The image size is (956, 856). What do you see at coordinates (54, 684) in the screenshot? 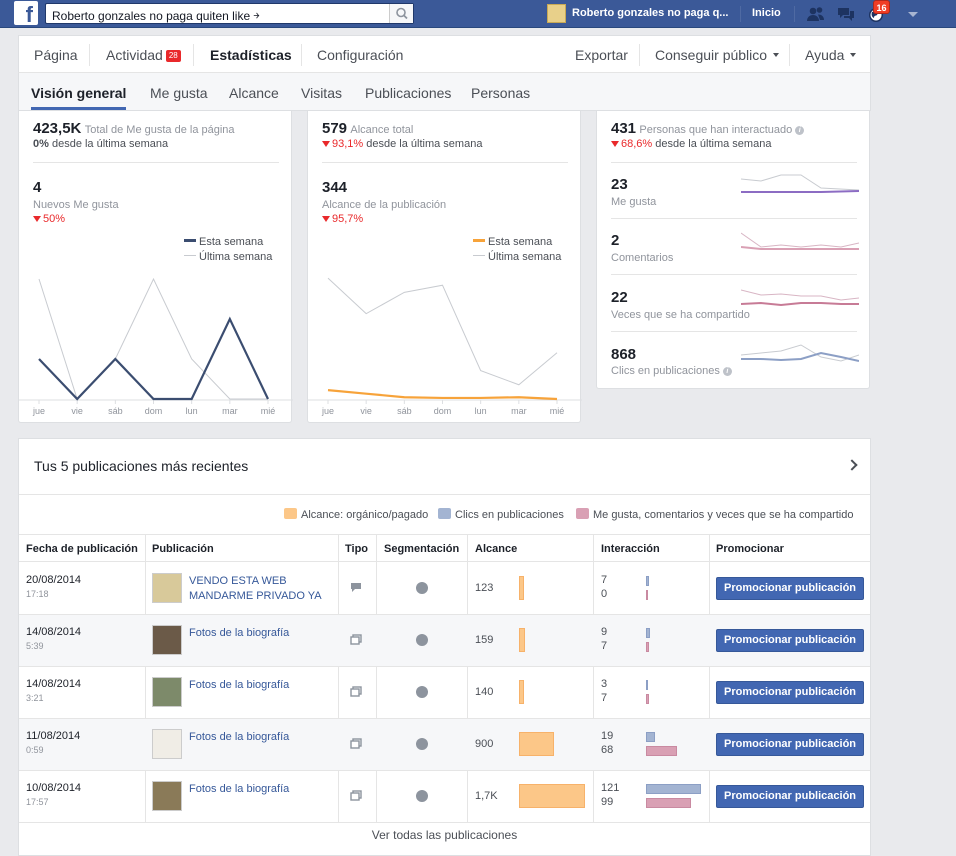
I see `post-date: 14/08/2014` at bounding box center [54, 684].